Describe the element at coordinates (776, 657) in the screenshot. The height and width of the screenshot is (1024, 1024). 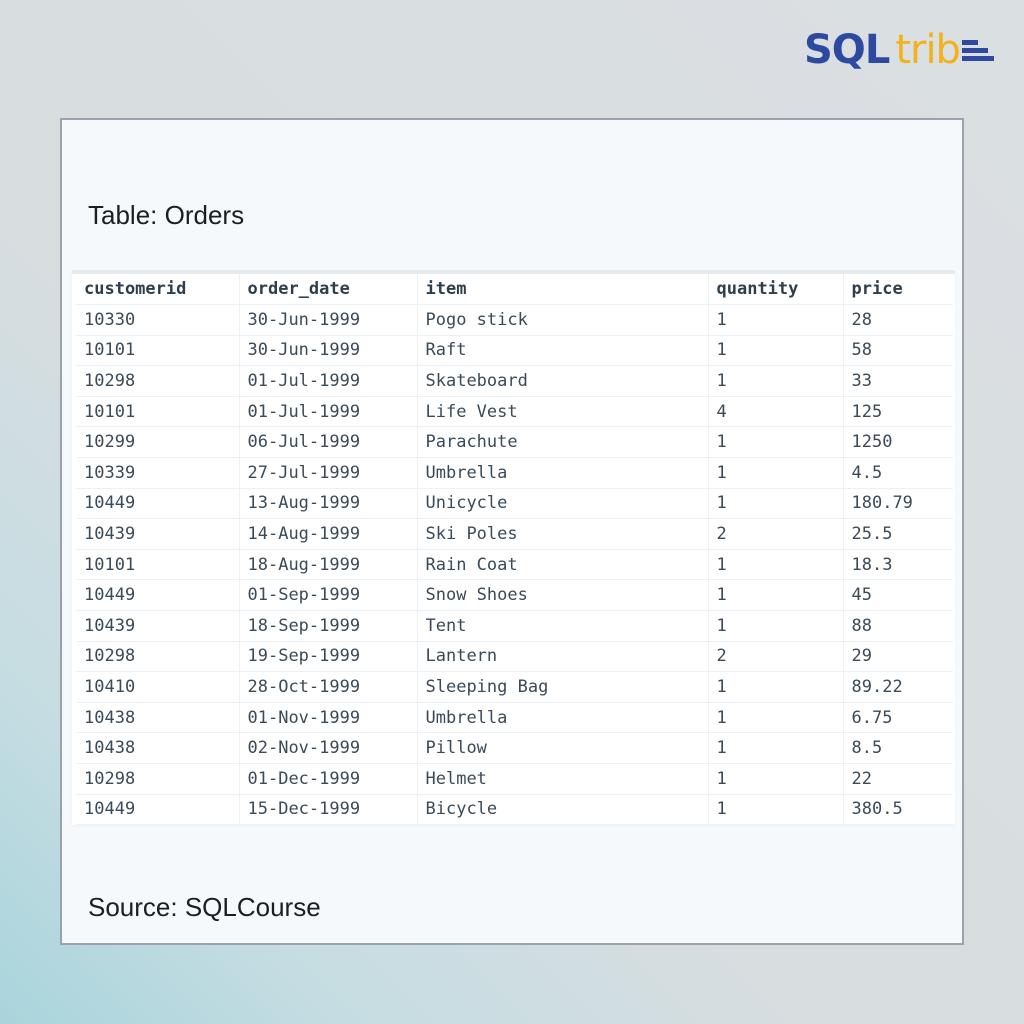
I see `cell-quantity: 2` at that location.